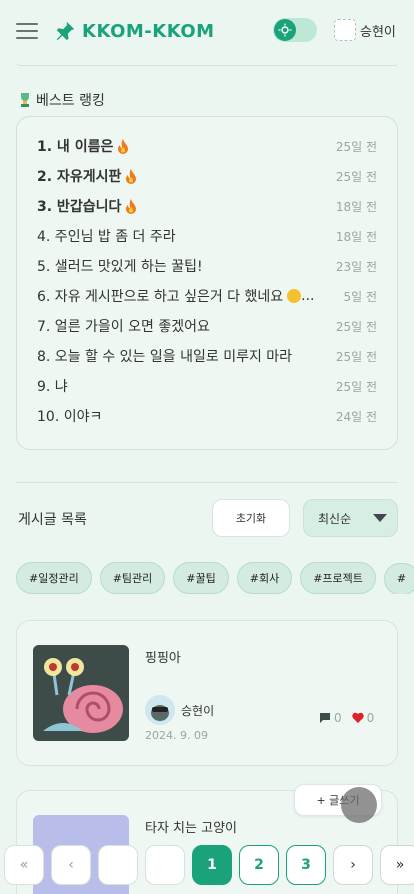  Describe the element at coordinates (163, 658) in the screenshot. I see `post-title: 핑핑아` at that location.